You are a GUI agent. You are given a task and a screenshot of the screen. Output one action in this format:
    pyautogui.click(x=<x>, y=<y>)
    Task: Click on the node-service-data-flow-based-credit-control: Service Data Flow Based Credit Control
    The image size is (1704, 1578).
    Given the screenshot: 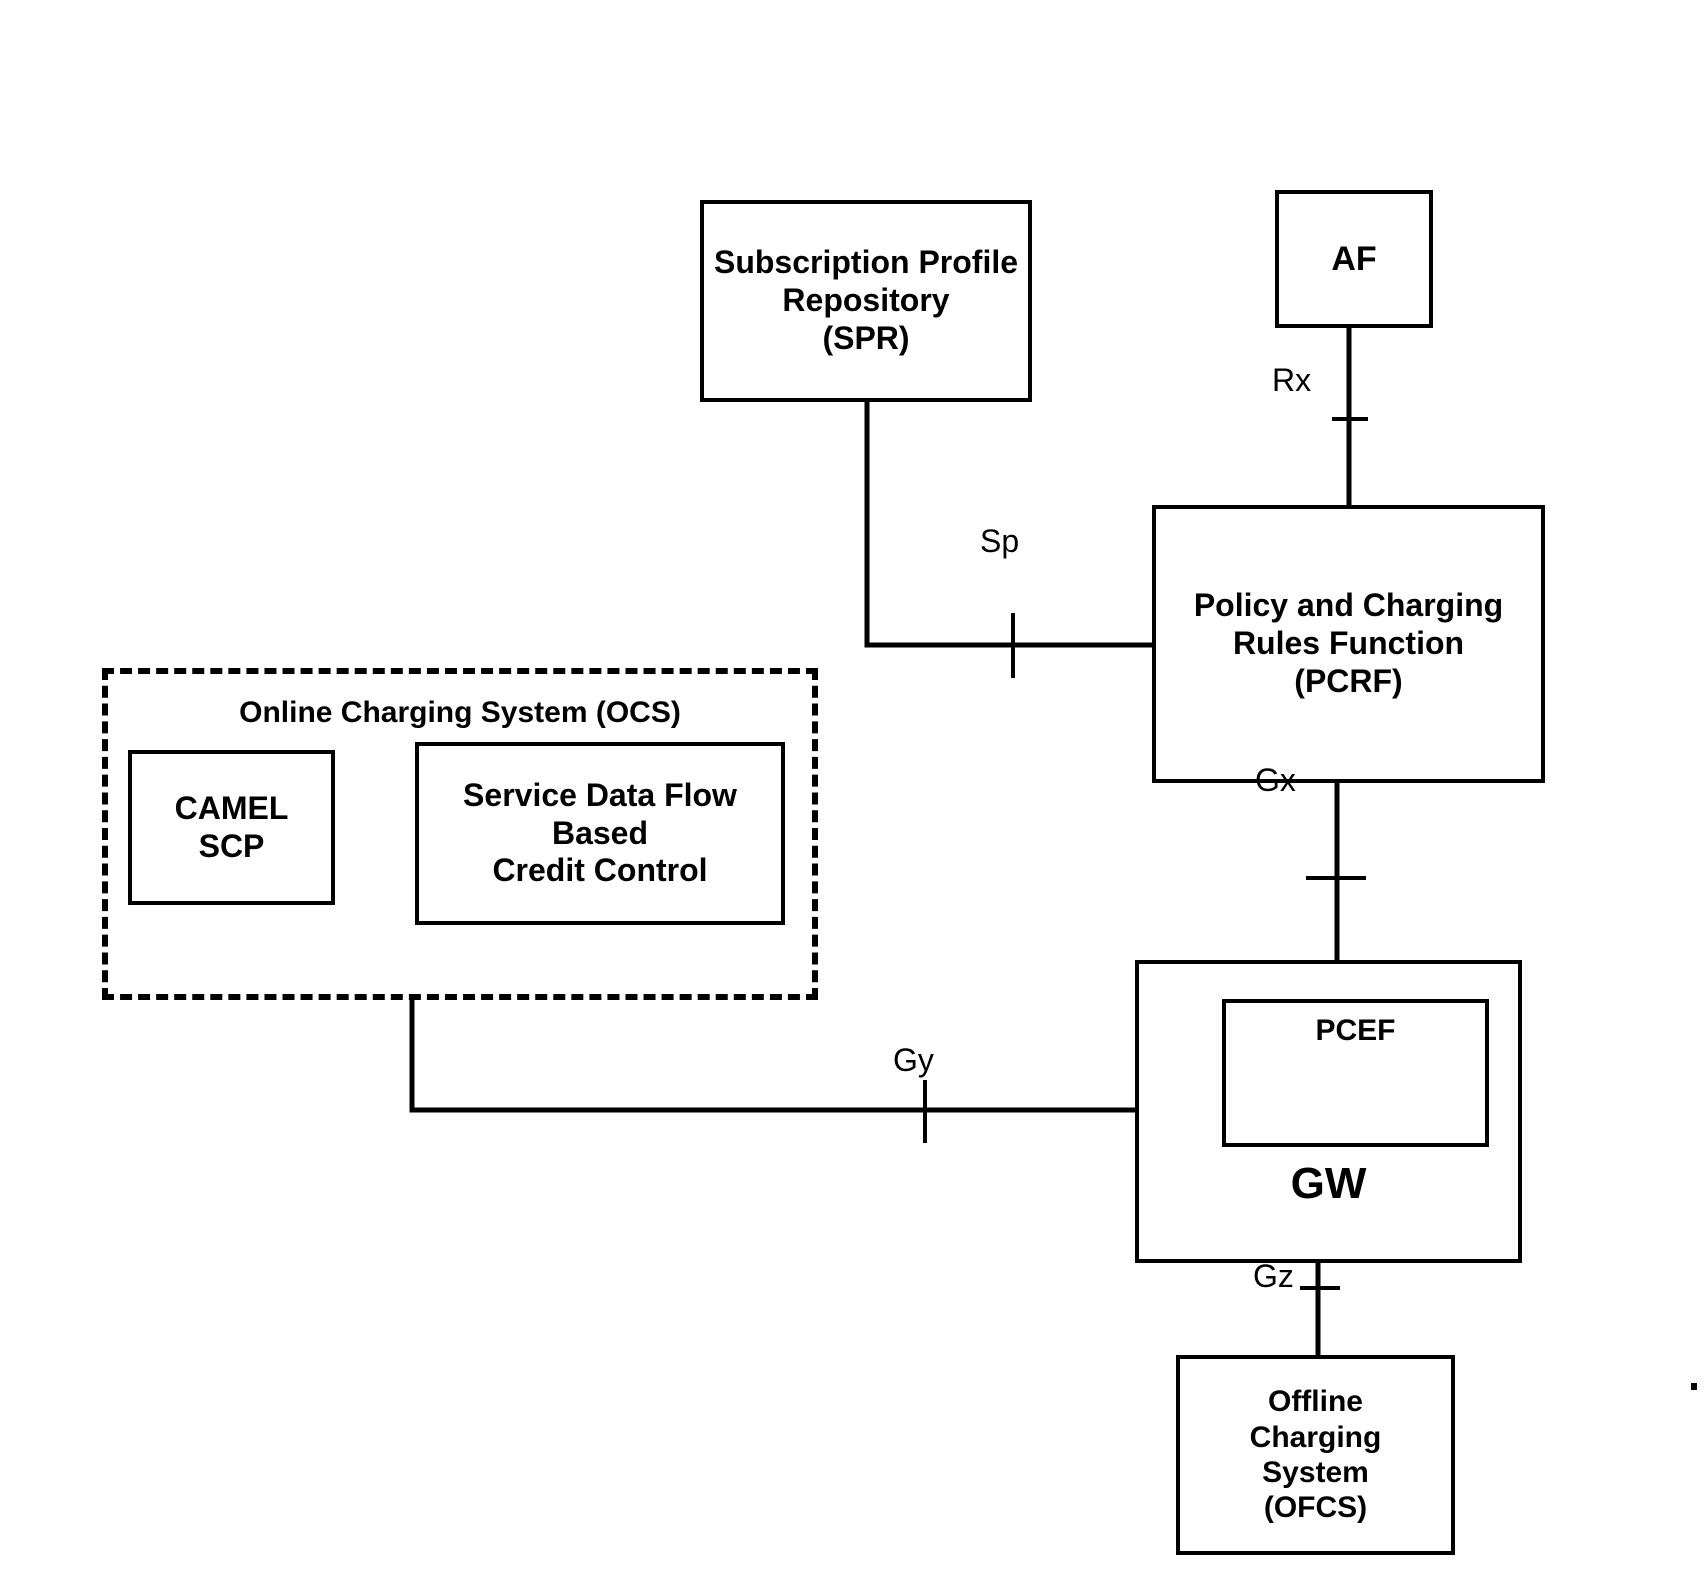 What is the action you would take?
    pyautogui.click(x=600, y=833)
    